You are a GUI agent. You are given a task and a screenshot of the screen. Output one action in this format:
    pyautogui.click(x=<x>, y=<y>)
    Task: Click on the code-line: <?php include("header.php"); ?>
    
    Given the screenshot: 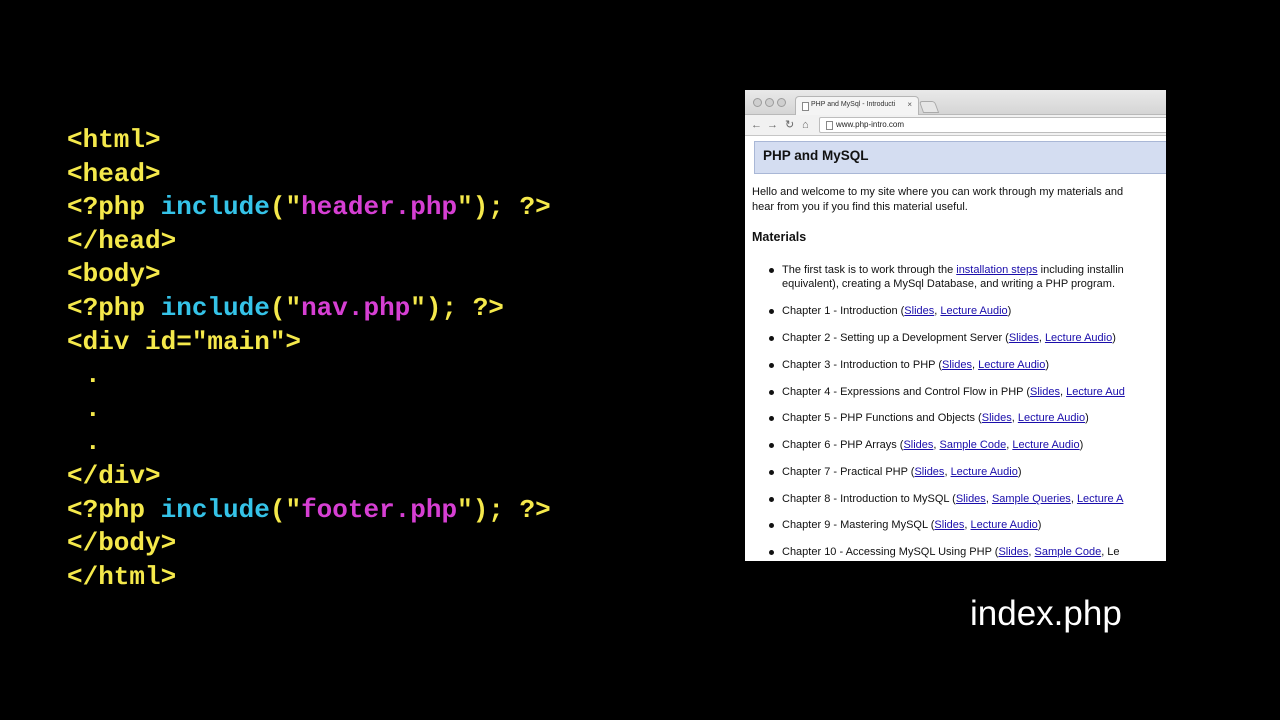 What is the action you would take?
    pyautogui.click(x=309, y=208)
    